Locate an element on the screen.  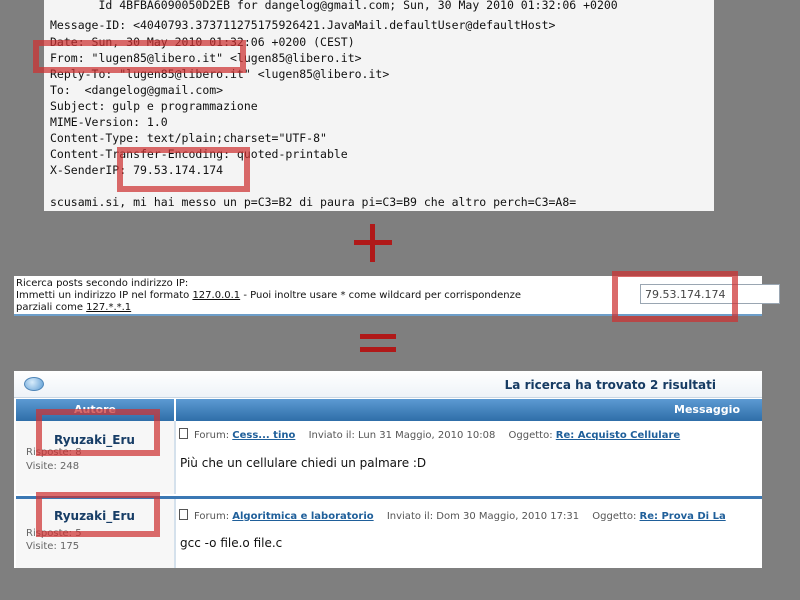
subject-link: Re: Prova Di La is located at coordinates (683, 516).